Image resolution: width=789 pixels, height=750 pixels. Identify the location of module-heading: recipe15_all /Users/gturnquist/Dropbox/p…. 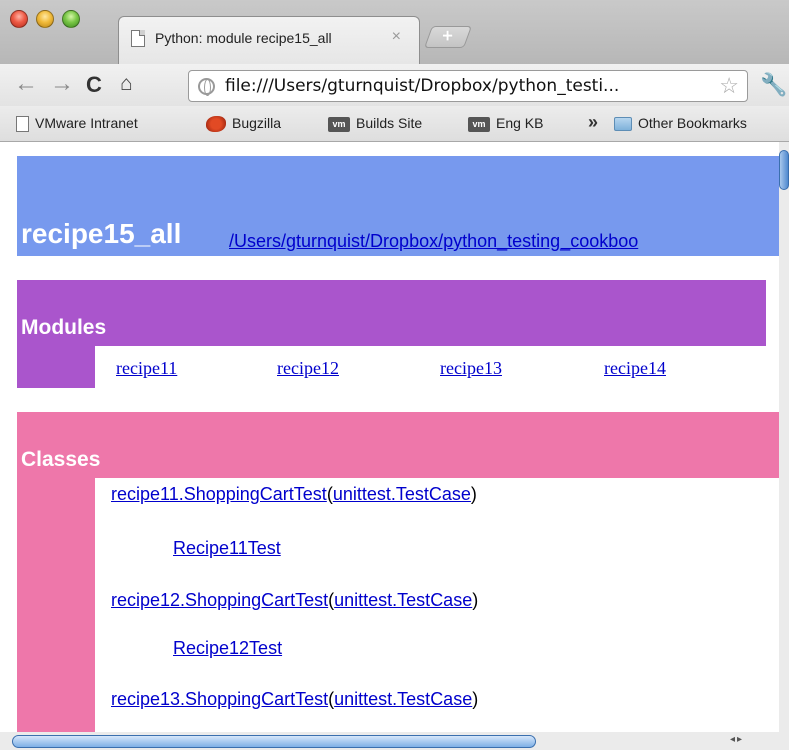
(398, 206).